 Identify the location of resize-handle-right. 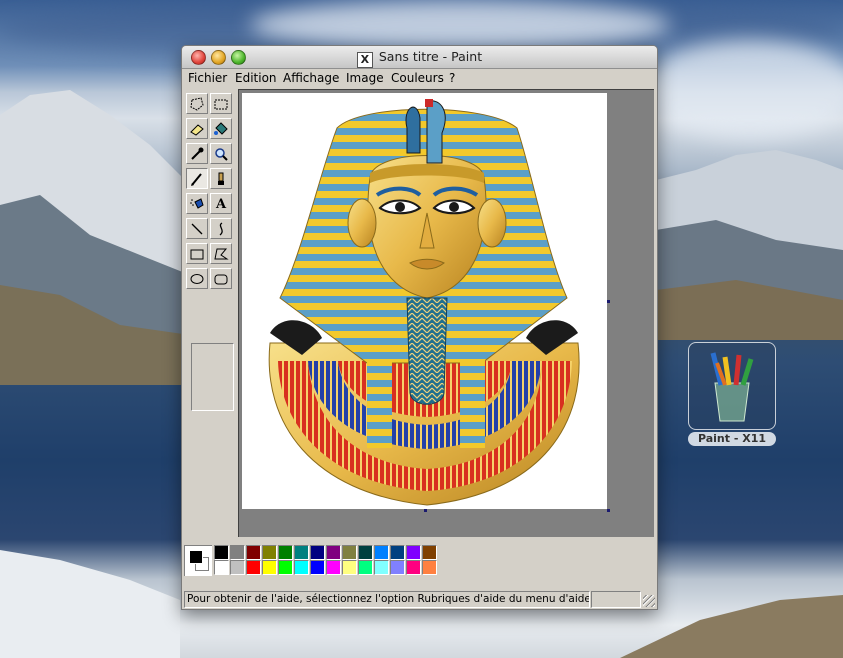
(608, 301).